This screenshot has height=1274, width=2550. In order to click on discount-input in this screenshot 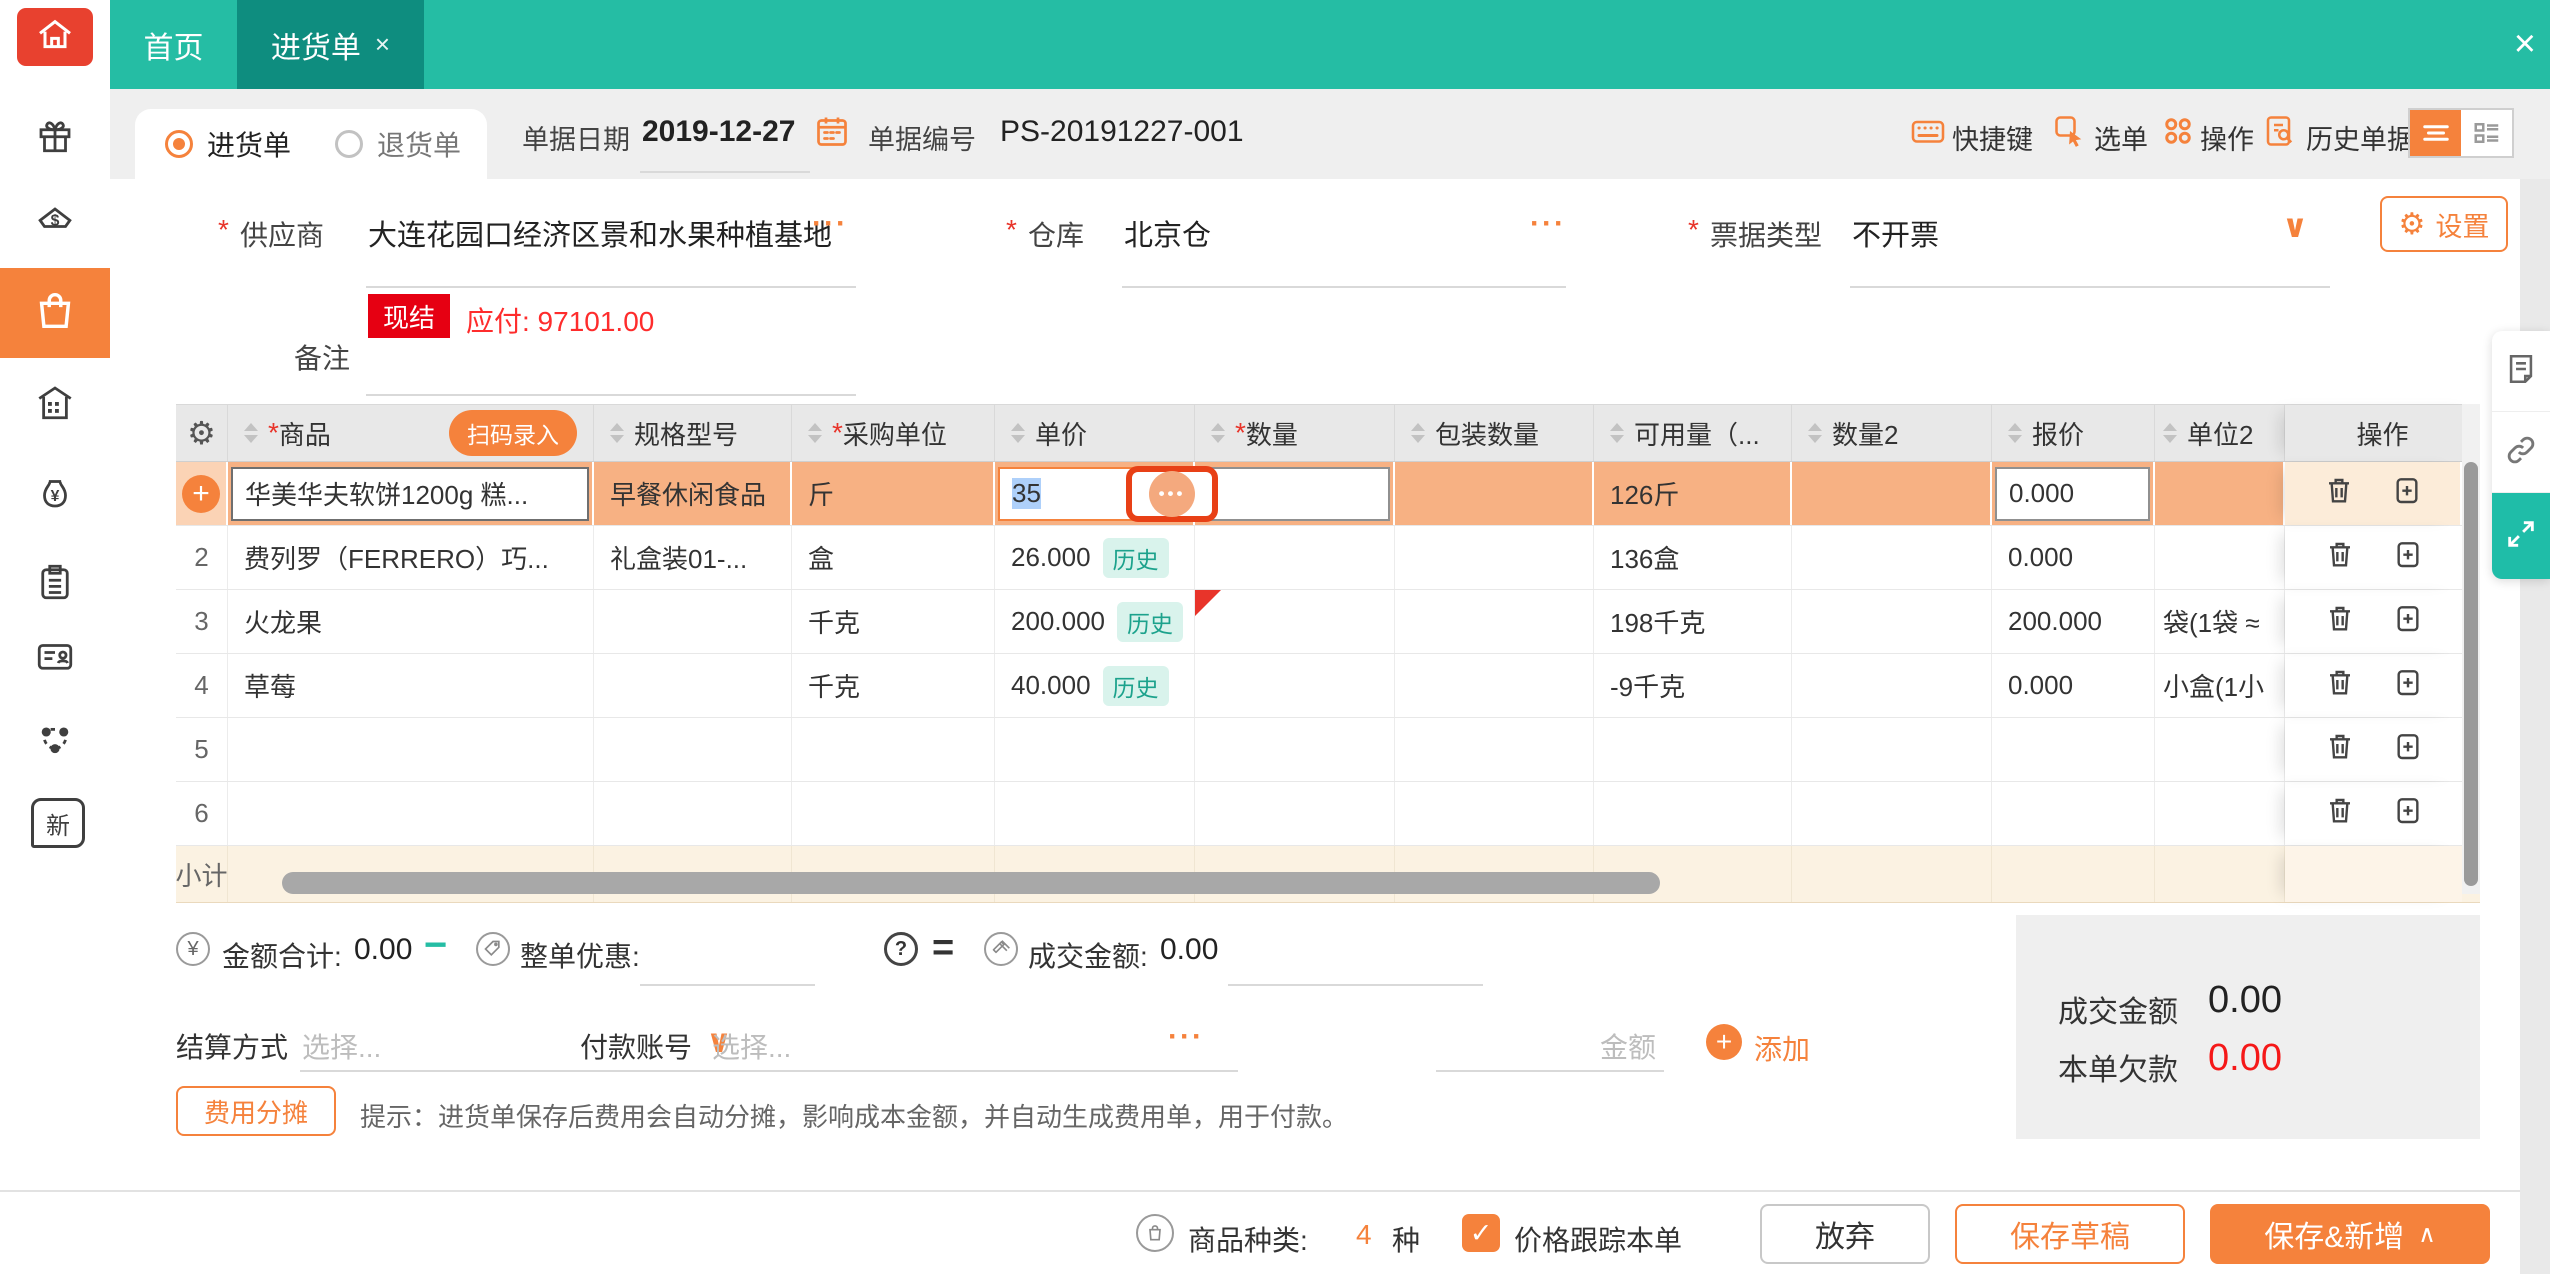, I will do `click(727, 985)`.